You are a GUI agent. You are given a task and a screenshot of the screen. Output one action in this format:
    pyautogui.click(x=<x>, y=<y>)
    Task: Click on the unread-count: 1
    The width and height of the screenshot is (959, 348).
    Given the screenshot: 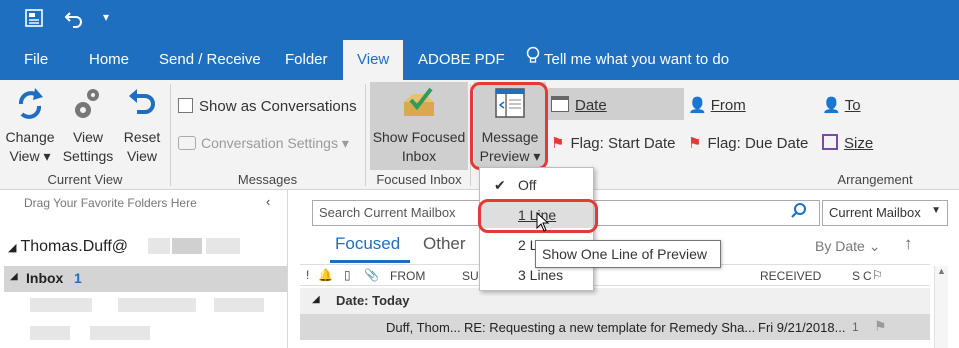 What is the action you would take?
    pyautogui.click(x=78, y=278)
    